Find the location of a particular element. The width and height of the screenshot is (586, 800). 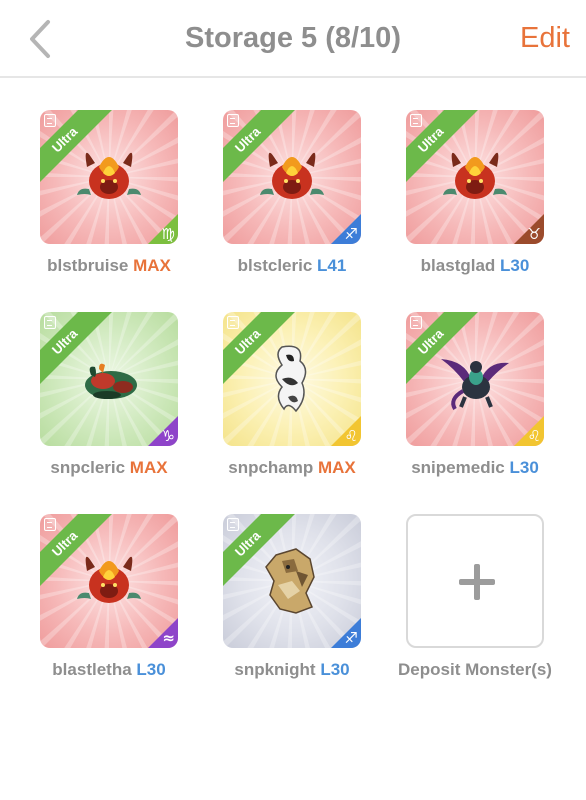

deposit-slot: Deposit Monster(s) is located at coordinates (492, 604).